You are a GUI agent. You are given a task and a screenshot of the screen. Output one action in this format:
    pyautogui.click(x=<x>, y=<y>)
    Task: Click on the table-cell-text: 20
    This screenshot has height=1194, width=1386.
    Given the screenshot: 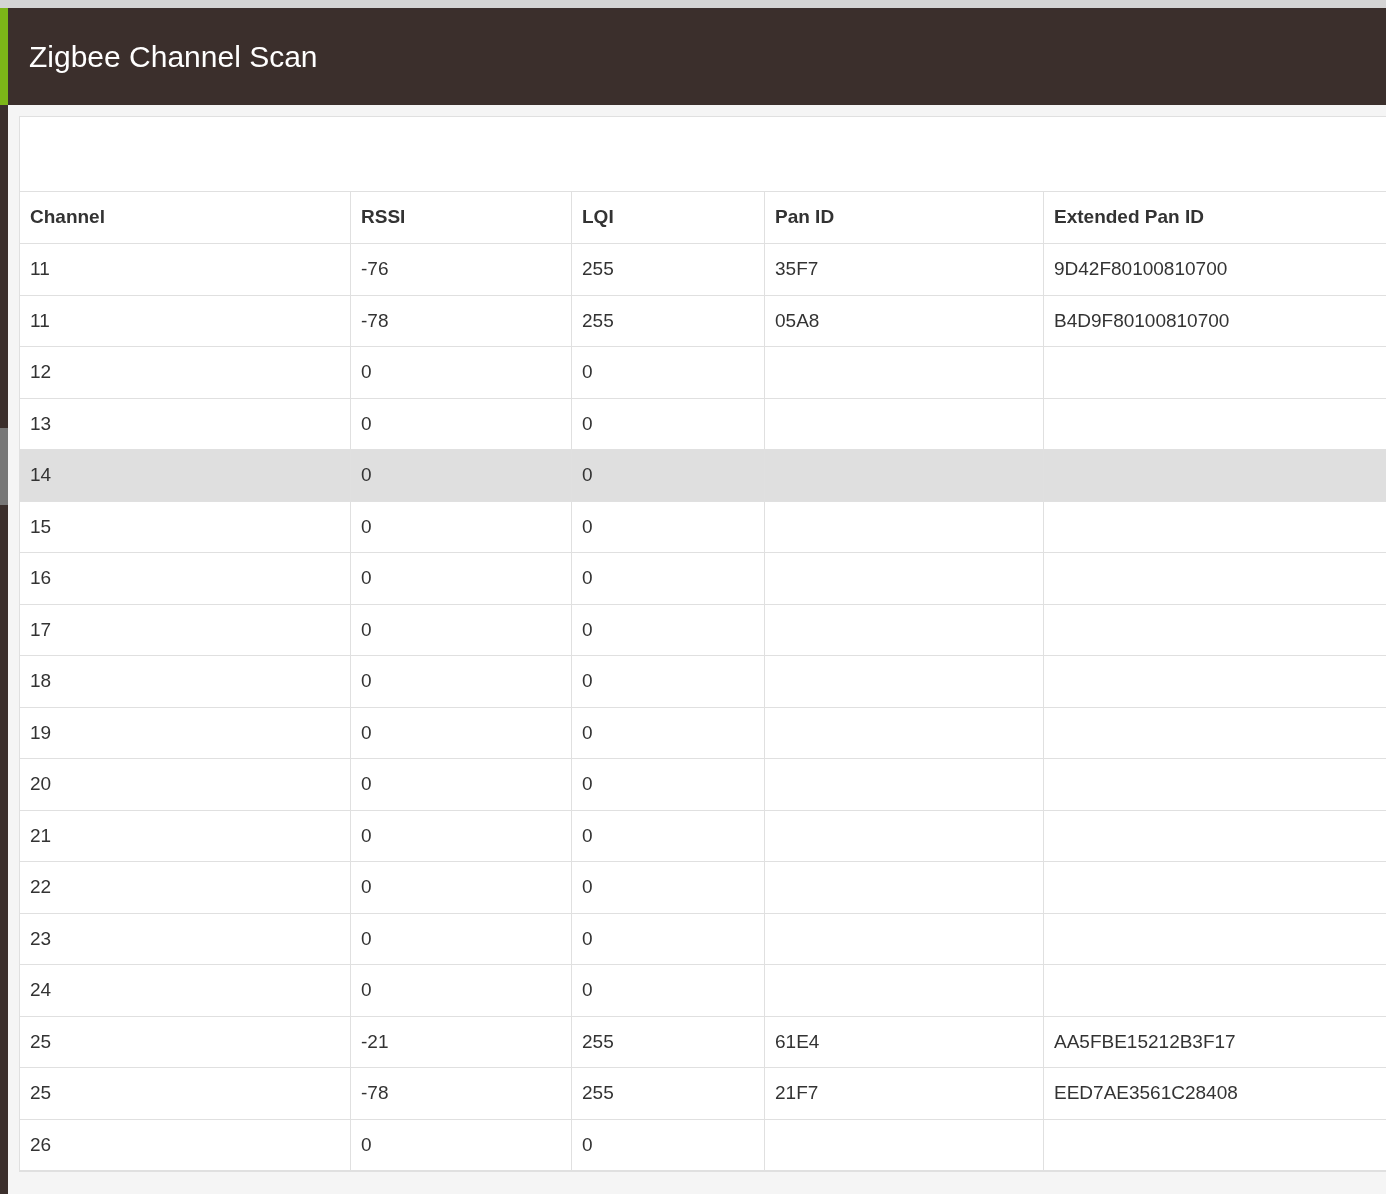 What is the action you would take?
    pyautogui.click(x=41, y=784)
    